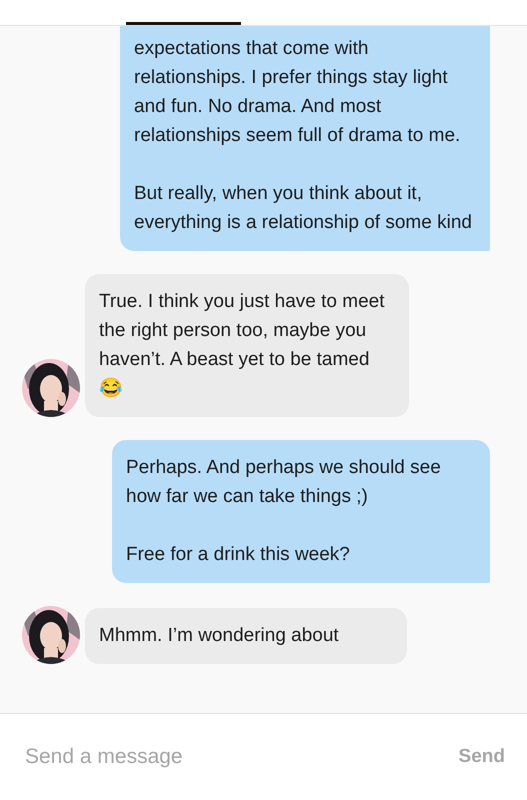 Image resolution: width=527 pixels, height=800 pixels. Describe the element at coordinates (303, 208) in the screenshot. I see `message-text: But really, when you think about it, everything is a relationship of some kind` at that location.